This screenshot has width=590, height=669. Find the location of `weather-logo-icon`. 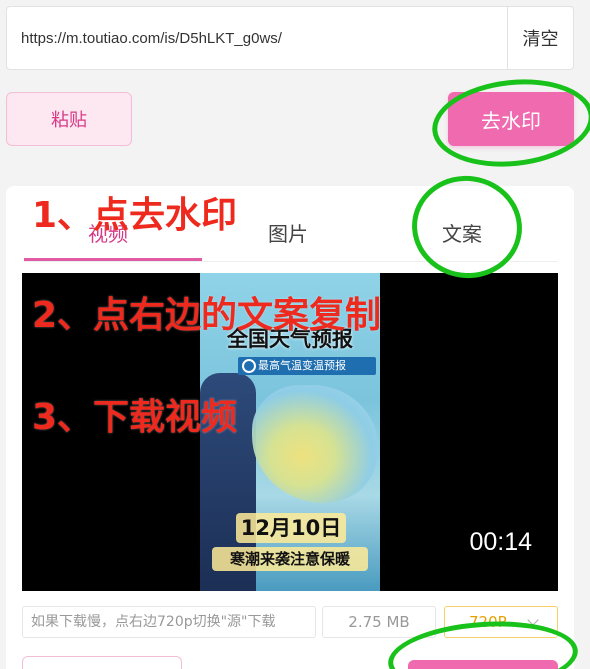

weather-logo-icon is located at coordinates (249, 366).